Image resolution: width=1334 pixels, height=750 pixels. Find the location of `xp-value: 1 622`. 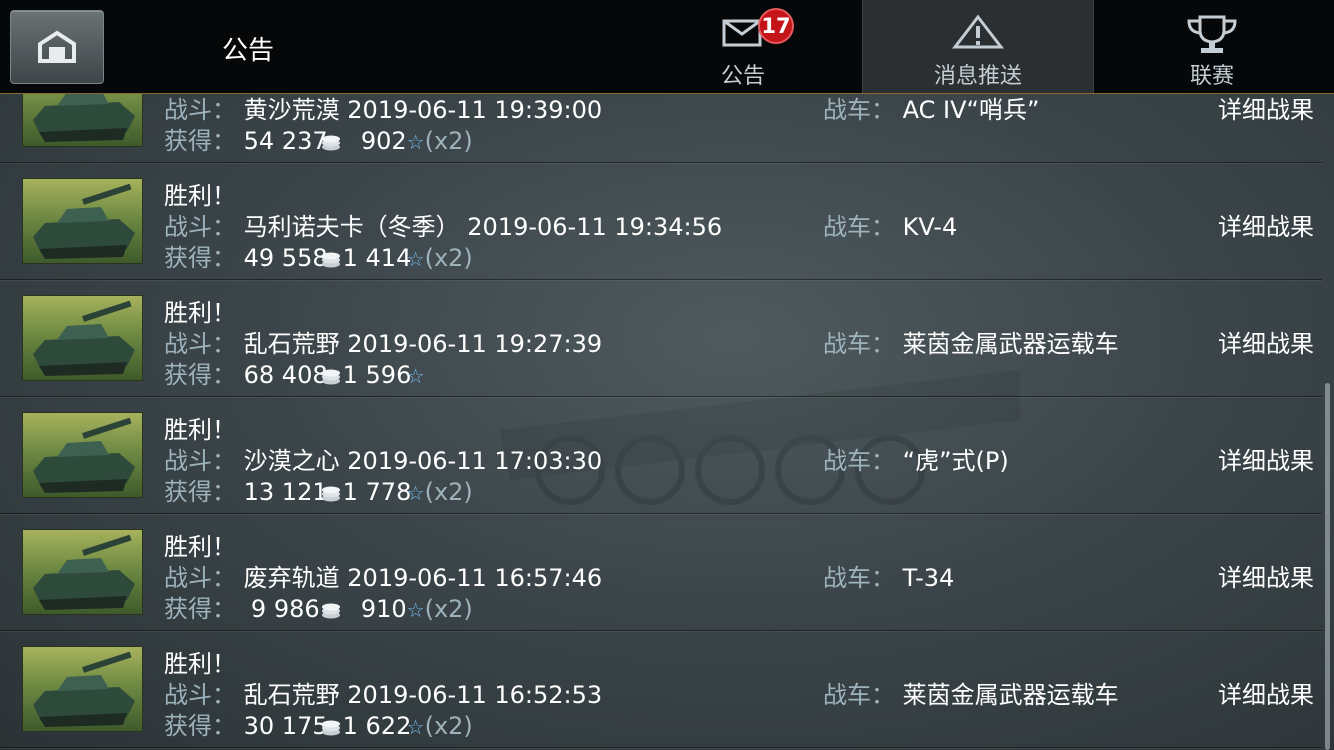

xp-value: 1 622 is located at coordinates (377, 726).